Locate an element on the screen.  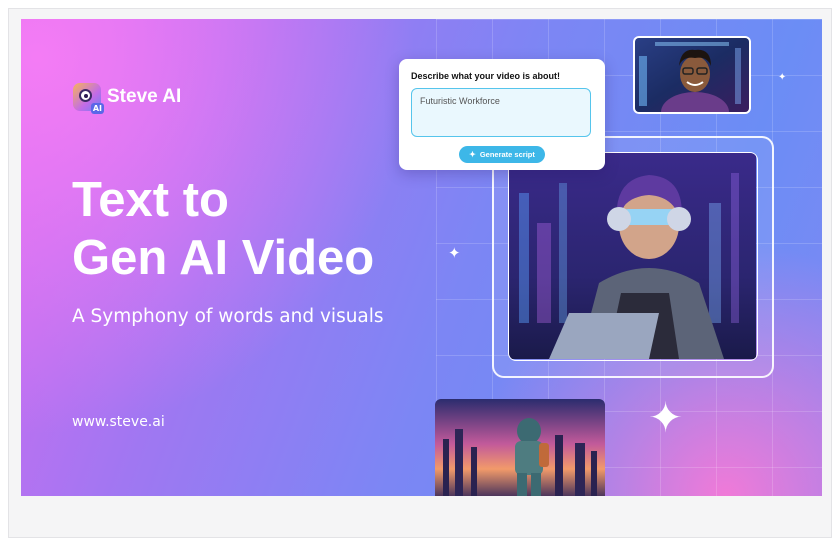
video-topic-input: Futuristic Workforce is located at coordinates (501, 112).